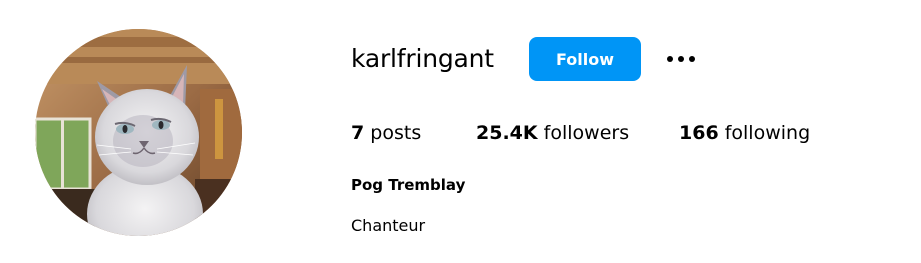 This screenshot has height=263, width=921. Describe the element at coordinates (507, 133) in the screenshot. I see `followers-count: 25.4K` at that location.